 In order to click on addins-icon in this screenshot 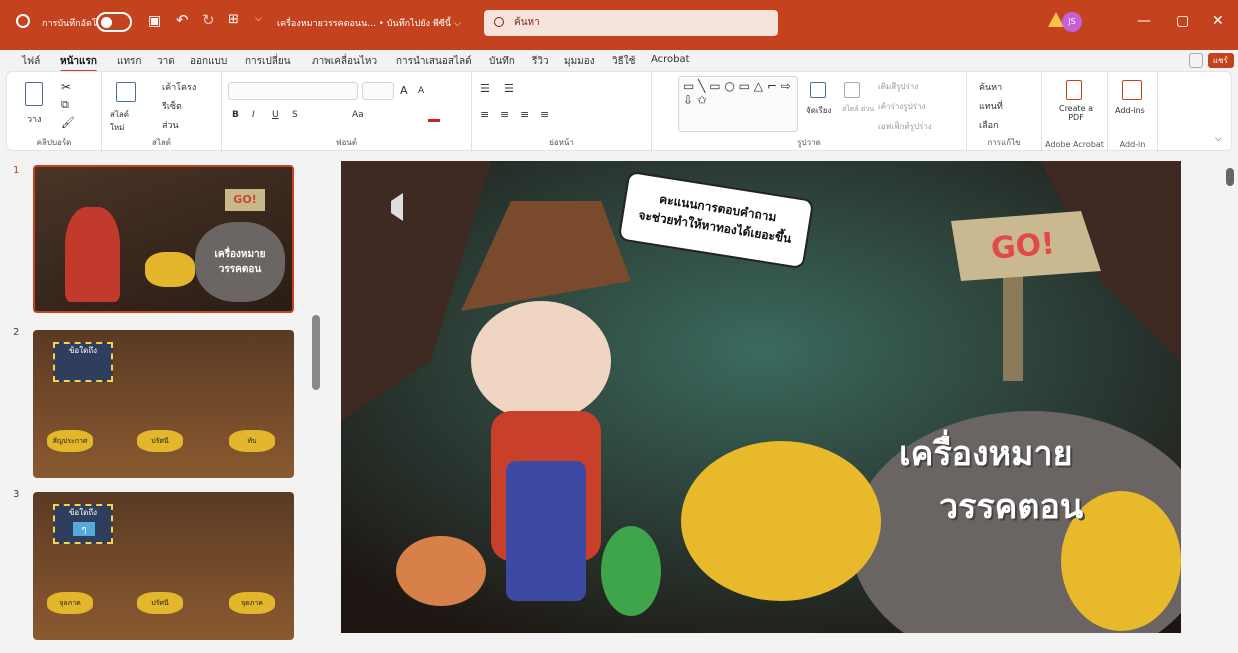, I will do `click(1132, 90)`.